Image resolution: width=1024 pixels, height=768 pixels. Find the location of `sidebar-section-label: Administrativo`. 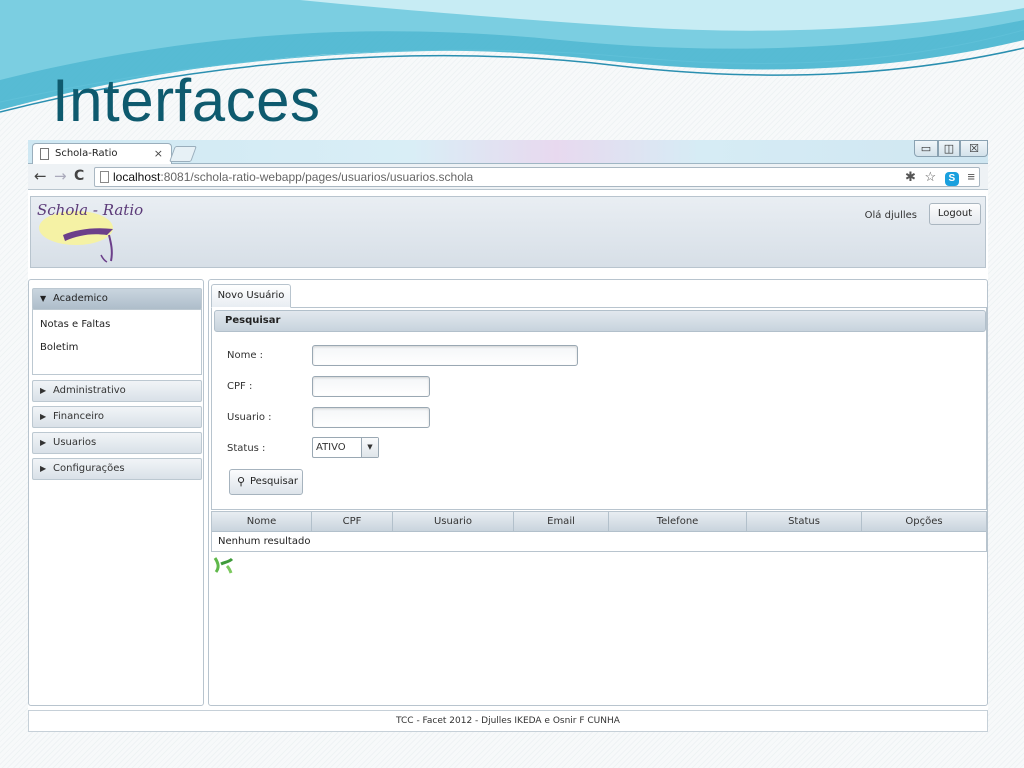

sidebar-section-label: Administrativo is located at coordinates (89, 390).